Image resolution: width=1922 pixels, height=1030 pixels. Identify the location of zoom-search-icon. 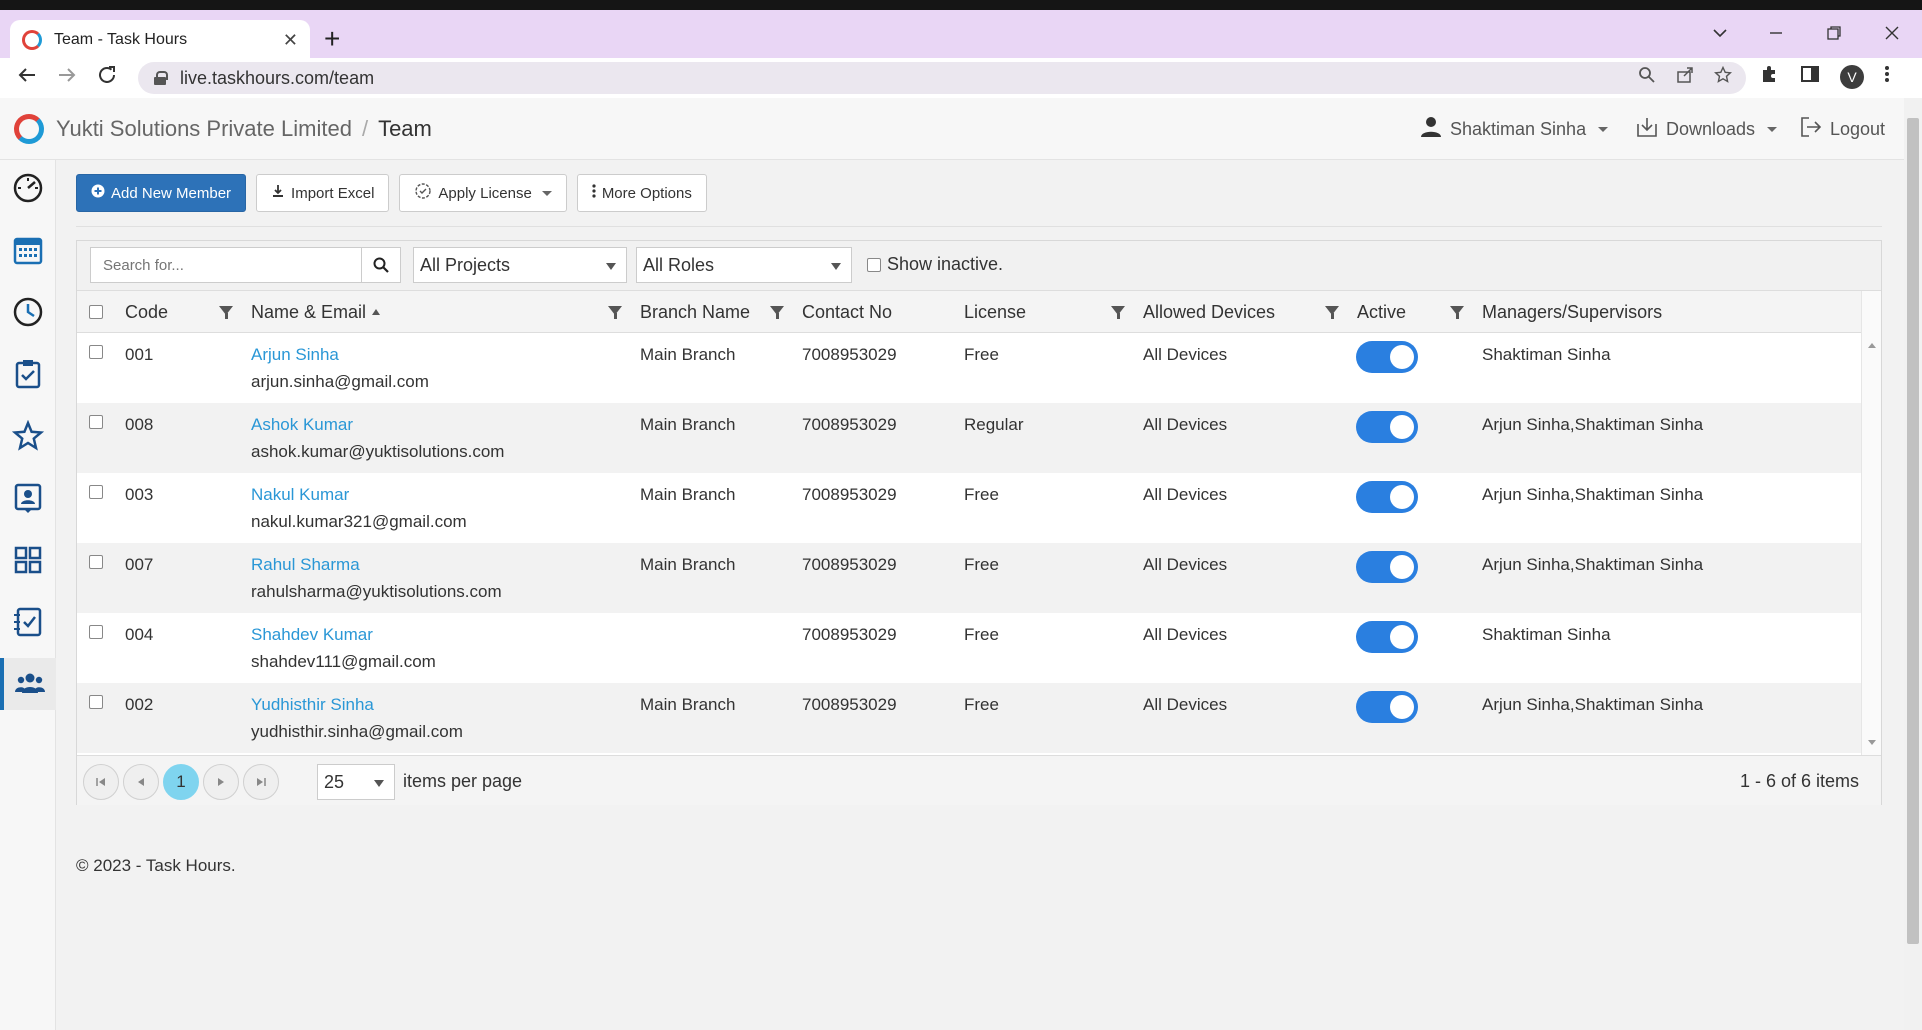
(1647, 77).